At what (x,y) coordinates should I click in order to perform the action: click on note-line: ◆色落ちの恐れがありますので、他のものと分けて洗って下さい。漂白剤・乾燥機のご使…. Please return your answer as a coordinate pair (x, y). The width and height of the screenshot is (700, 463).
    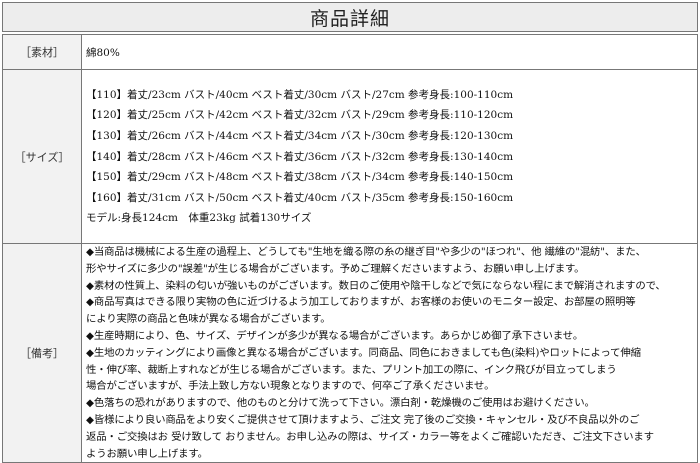
    Looking at the image, I should click on (340, 403).